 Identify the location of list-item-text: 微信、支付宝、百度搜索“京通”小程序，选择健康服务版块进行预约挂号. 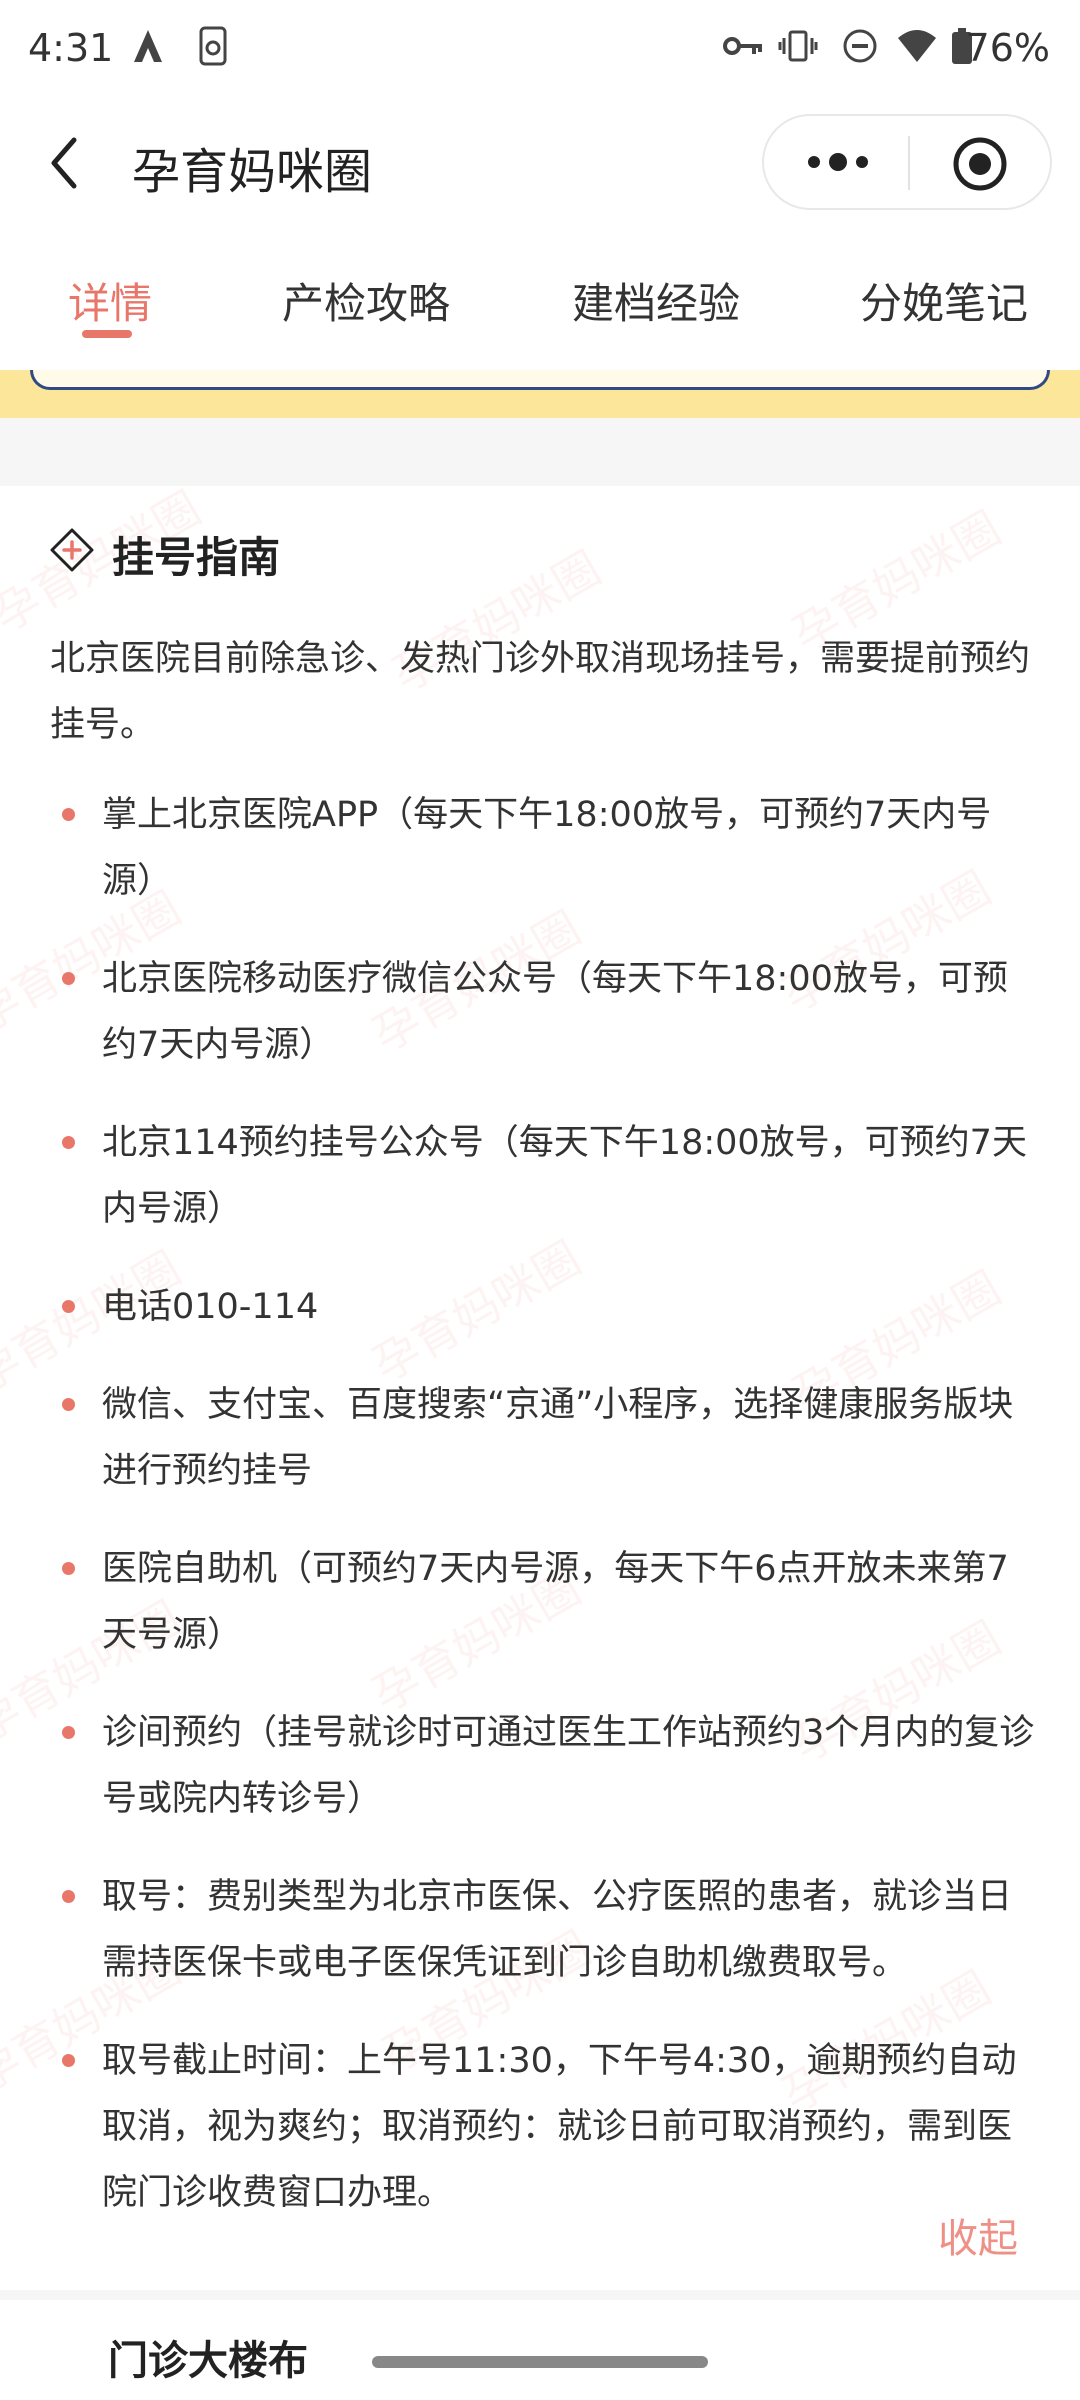
(558, 1438).